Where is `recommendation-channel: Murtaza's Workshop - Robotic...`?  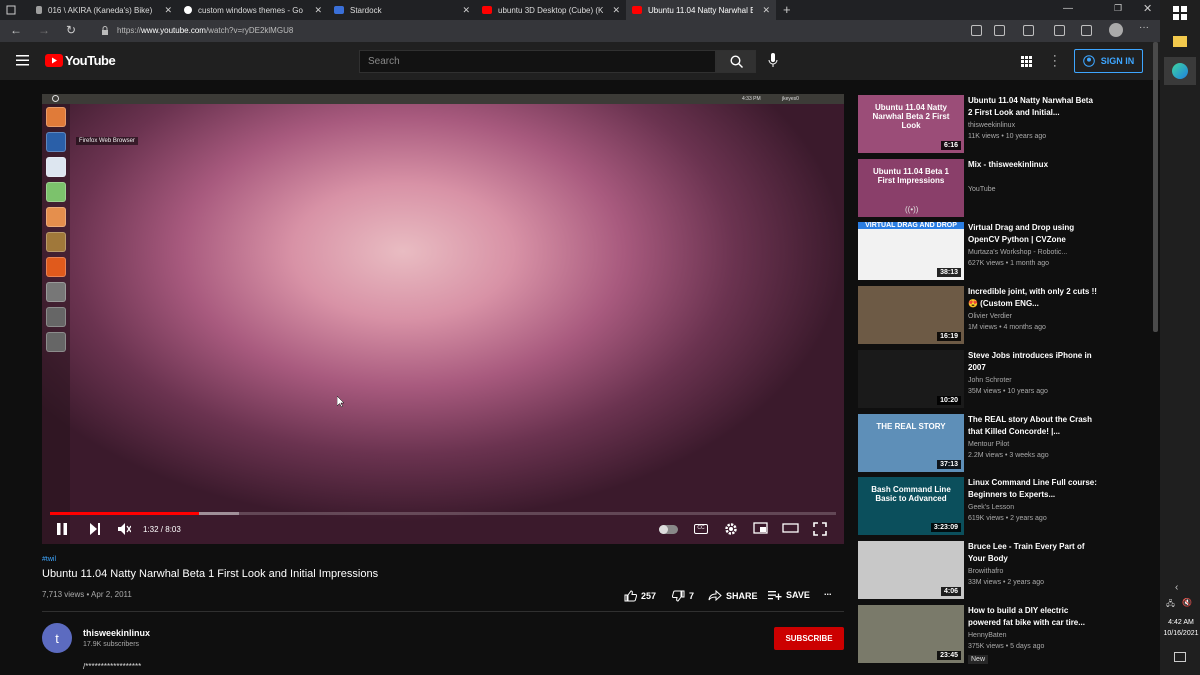
recommendation-channel: Murtaza's Workshop - Robotic... is located at coordinates (1017, 252).